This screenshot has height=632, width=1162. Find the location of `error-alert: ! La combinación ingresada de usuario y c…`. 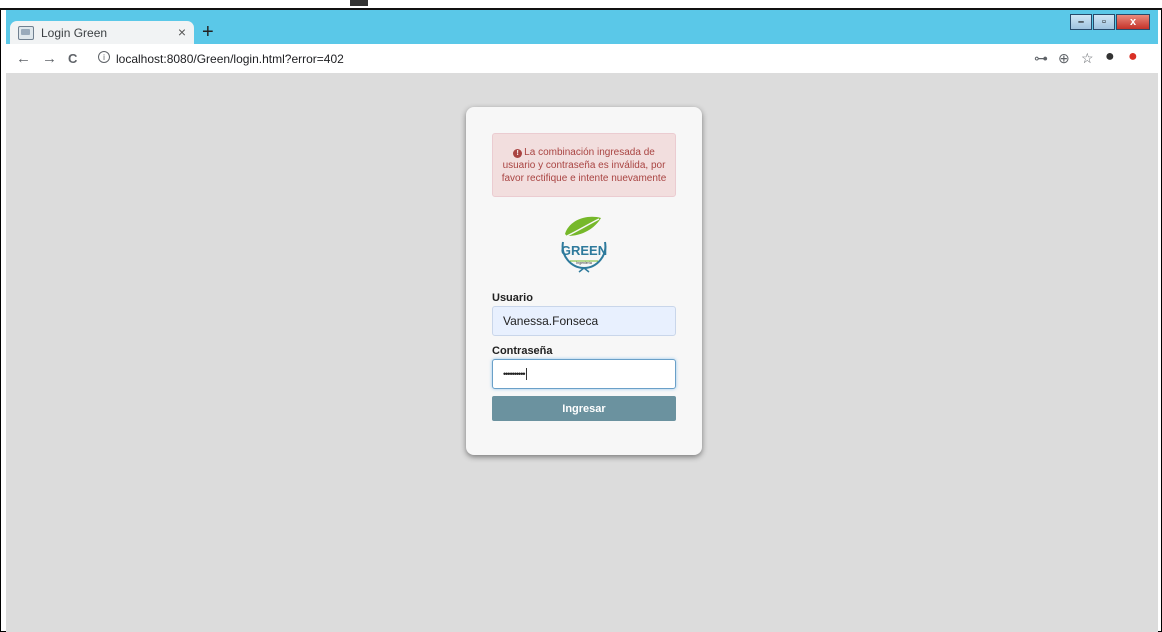

error-alert: ! La combinación ingresada de usuario y c… is located at coordinates (584, 165).